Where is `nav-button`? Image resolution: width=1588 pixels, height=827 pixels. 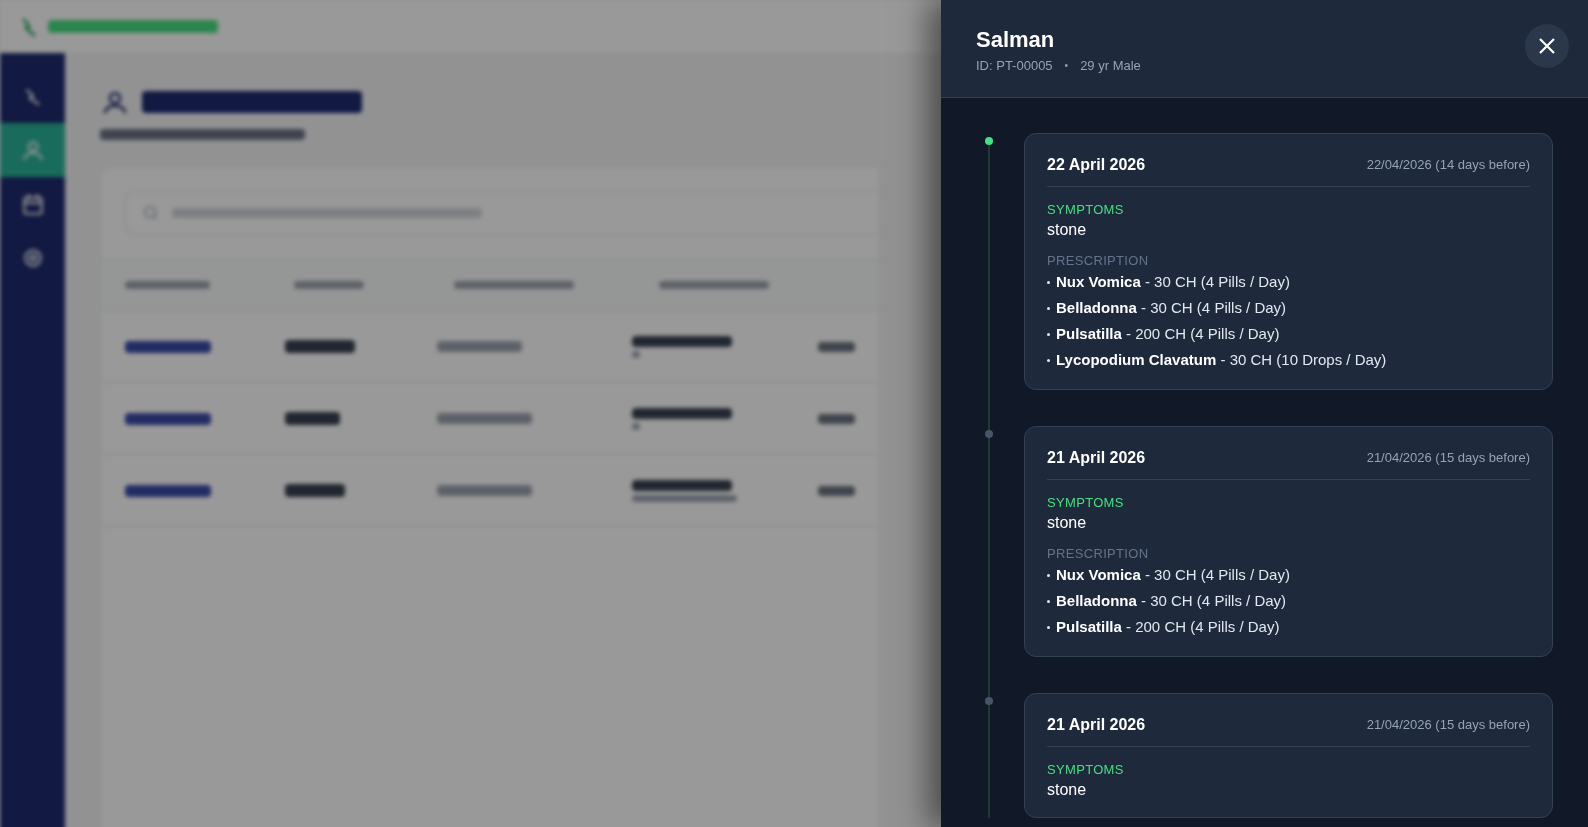 nav-button is located at coordinates (32, 150).